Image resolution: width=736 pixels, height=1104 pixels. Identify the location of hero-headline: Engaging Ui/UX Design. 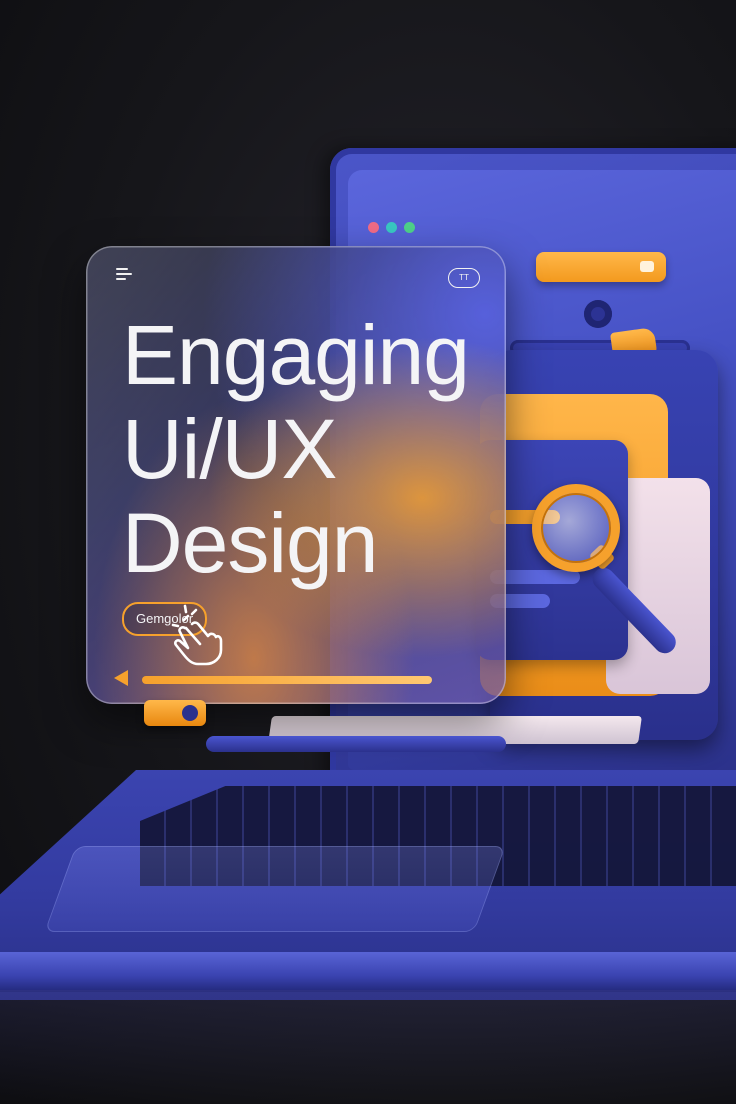
(296, 449).